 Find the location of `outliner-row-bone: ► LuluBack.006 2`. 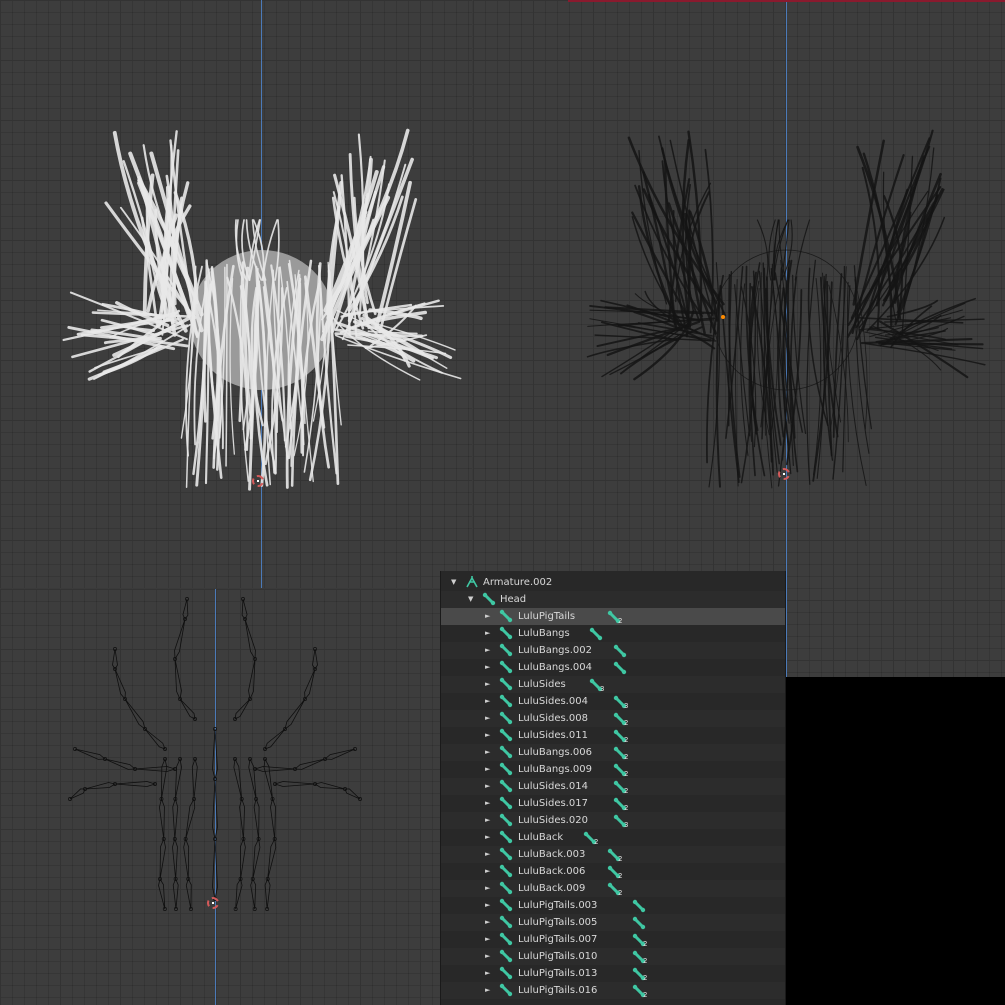

outliner-row-bone: ► LuluBack.006 2 is located at coordinates (613, 871).